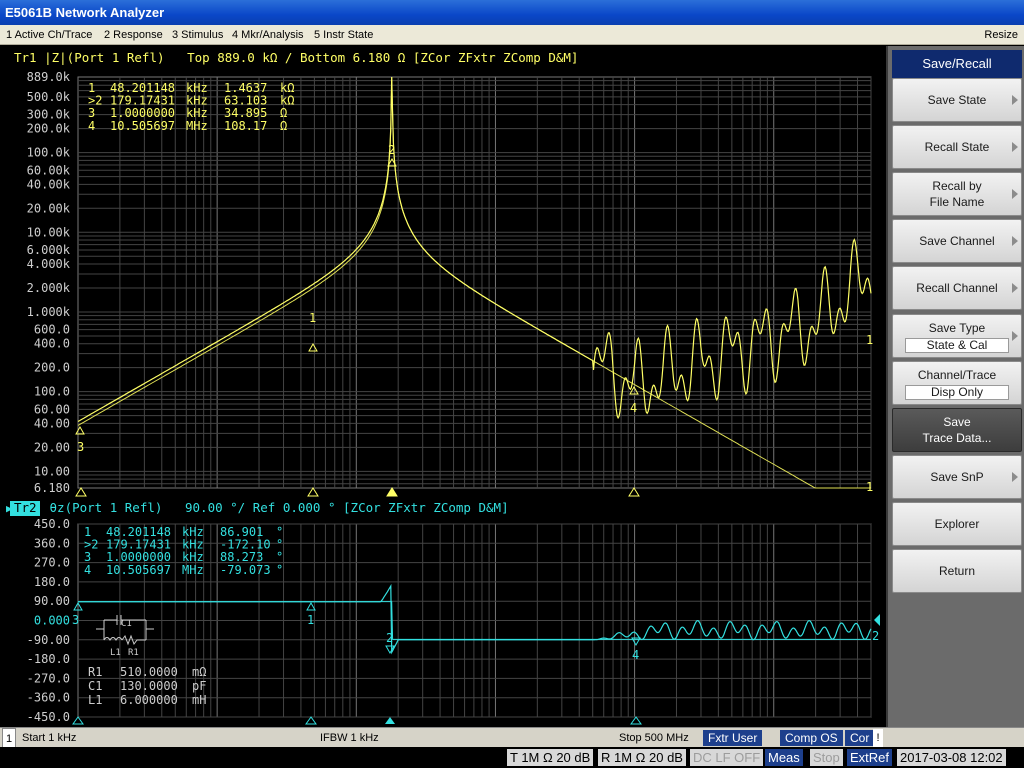  Describe the element at coordinates (9, 508) in the screenshot. I see `trace2-active-arrow: ▶` at that location.